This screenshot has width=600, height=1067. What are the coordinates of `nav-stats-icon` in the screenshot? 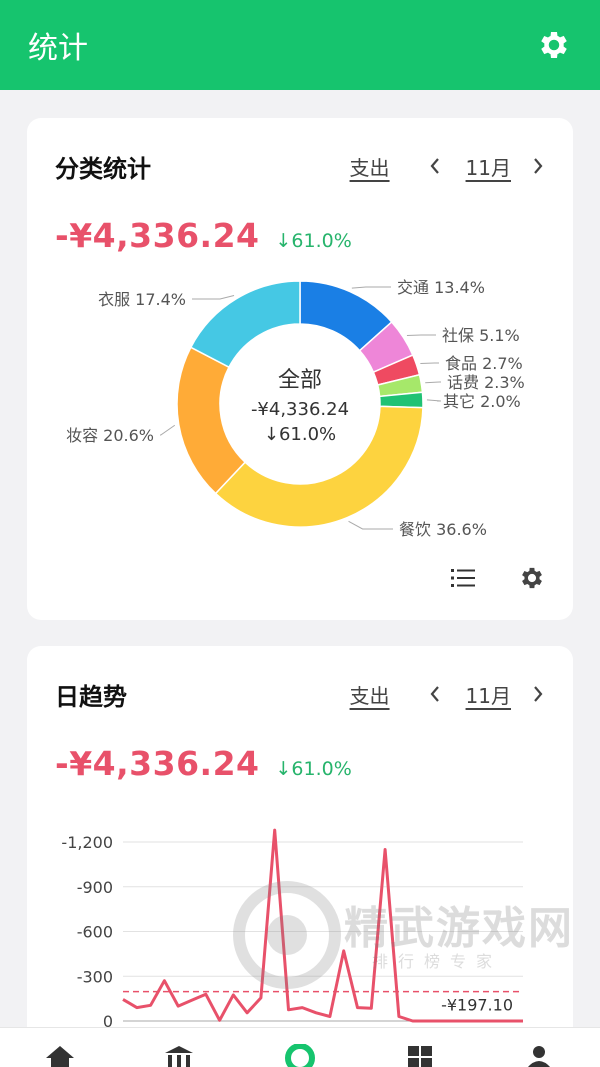 It's located at (300, 1055).